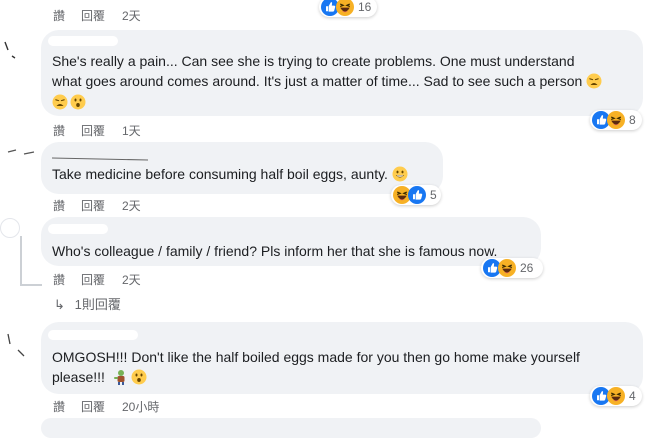  I want to click on reaction-count: 16, so click(365, 7).